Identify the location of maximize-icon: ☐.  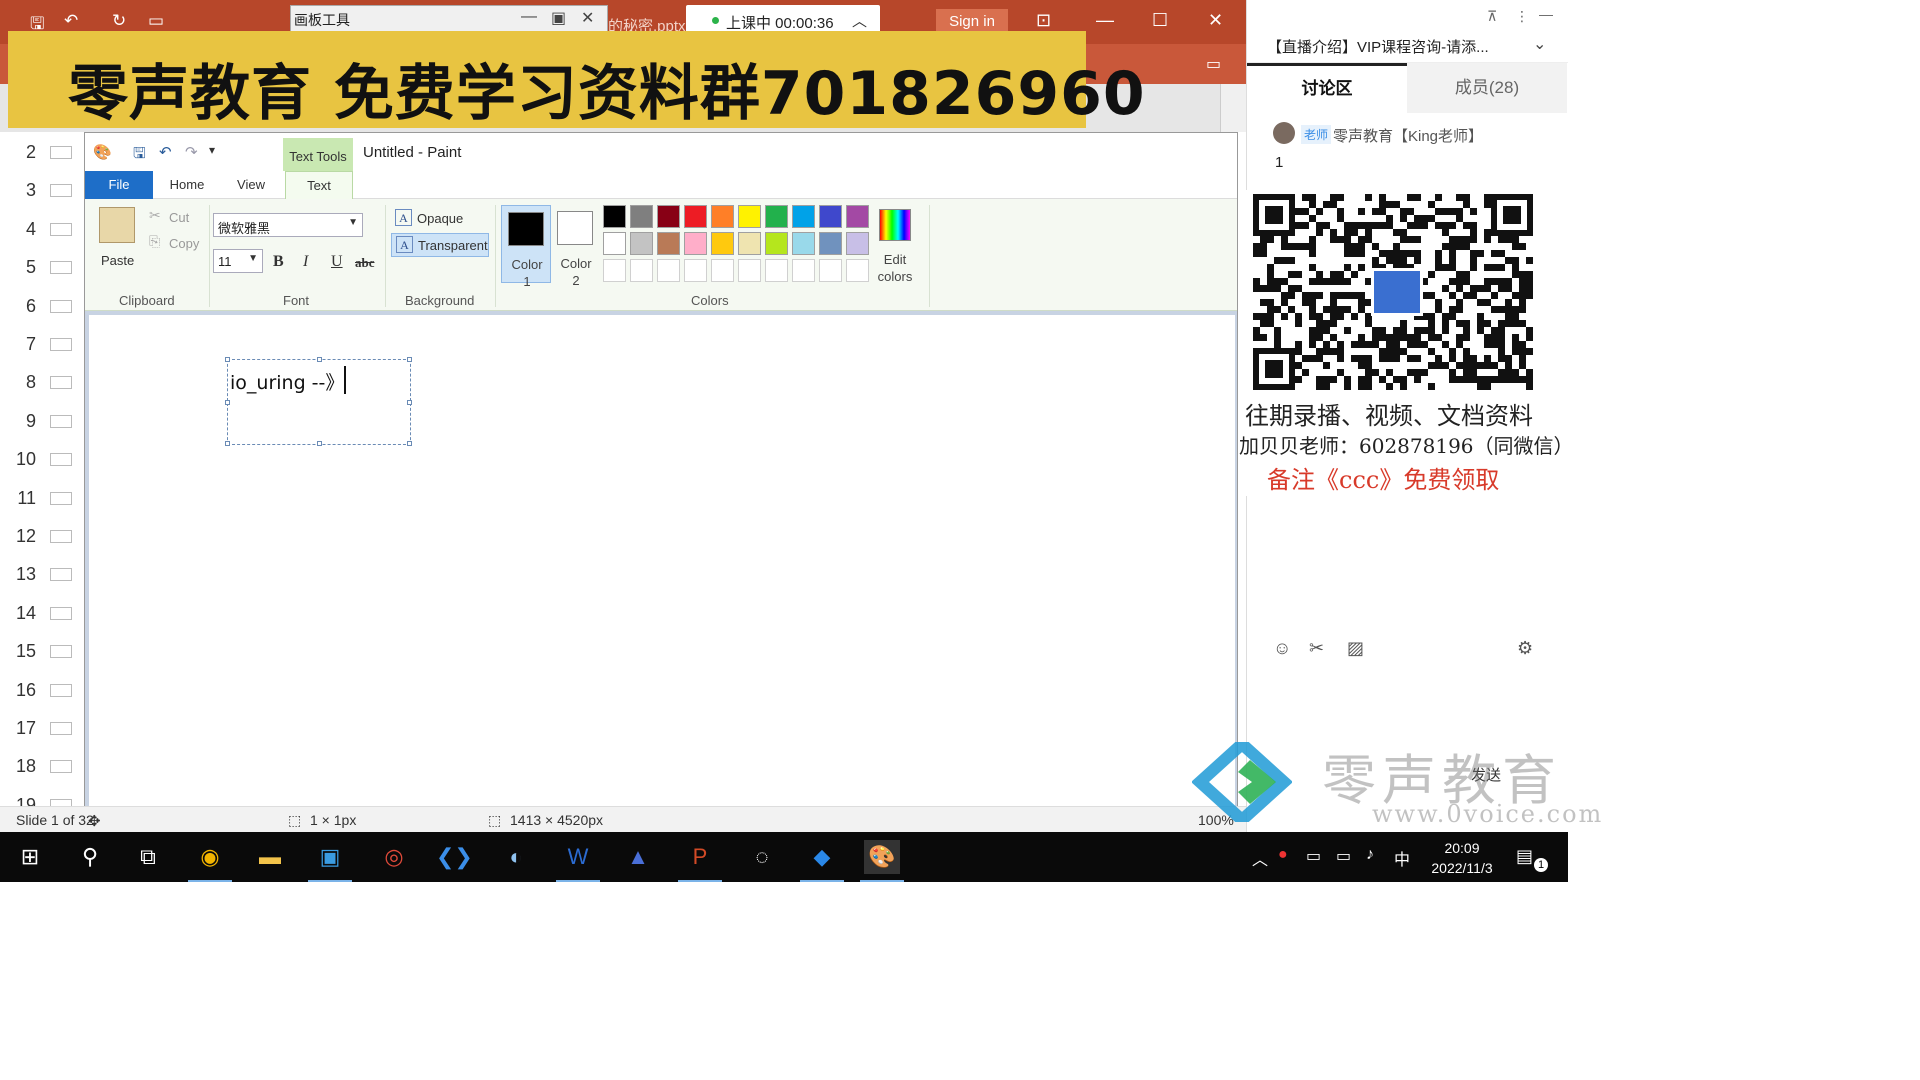
(1160, 20).